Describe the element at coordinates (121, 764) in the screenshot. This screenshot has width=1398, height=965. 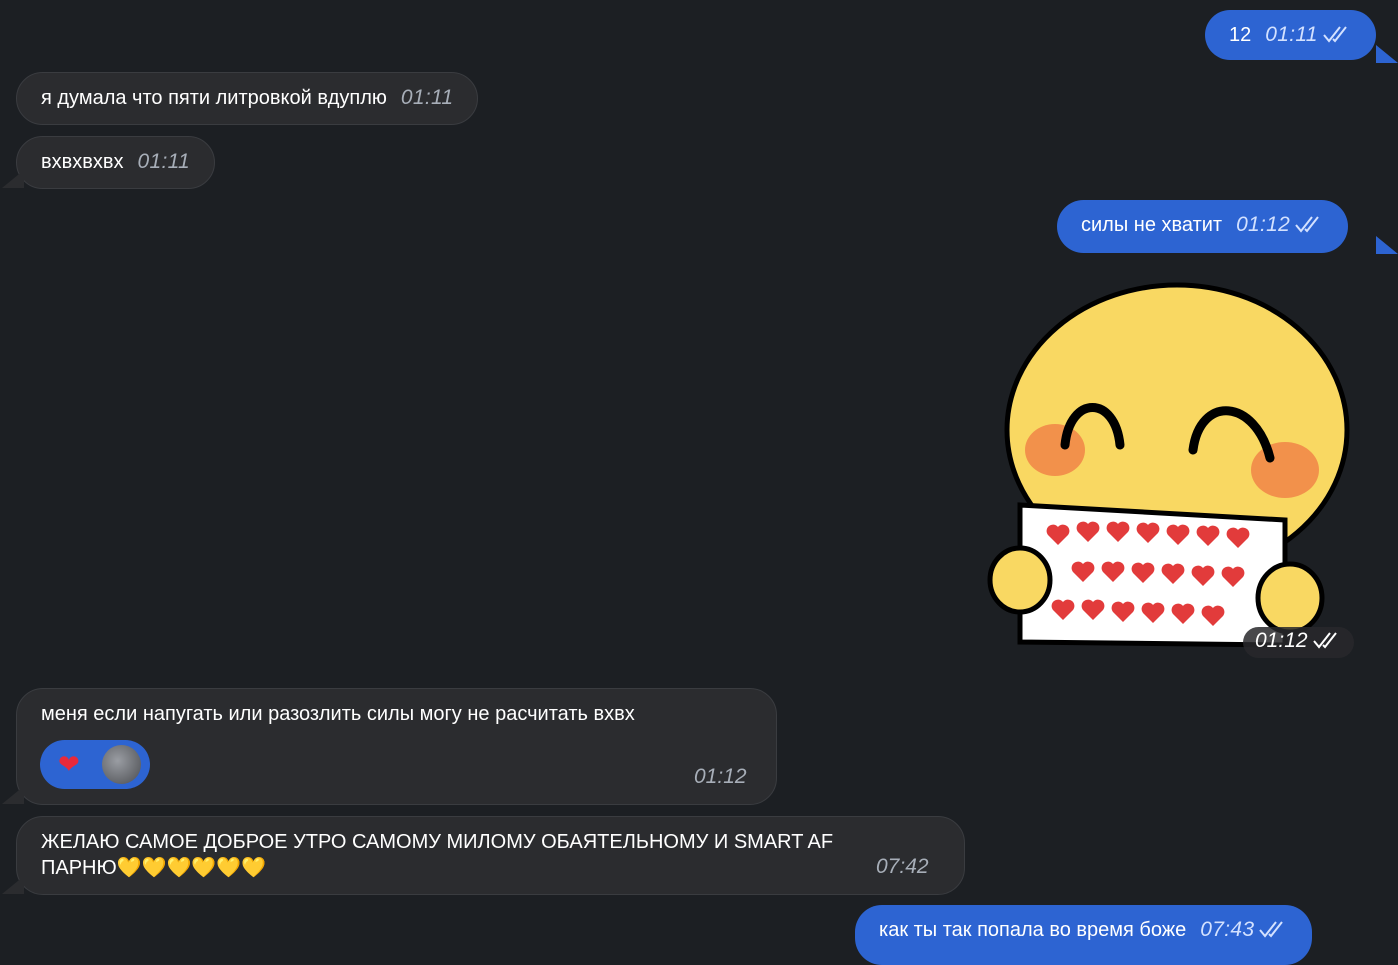
I see `avatar` at that location.